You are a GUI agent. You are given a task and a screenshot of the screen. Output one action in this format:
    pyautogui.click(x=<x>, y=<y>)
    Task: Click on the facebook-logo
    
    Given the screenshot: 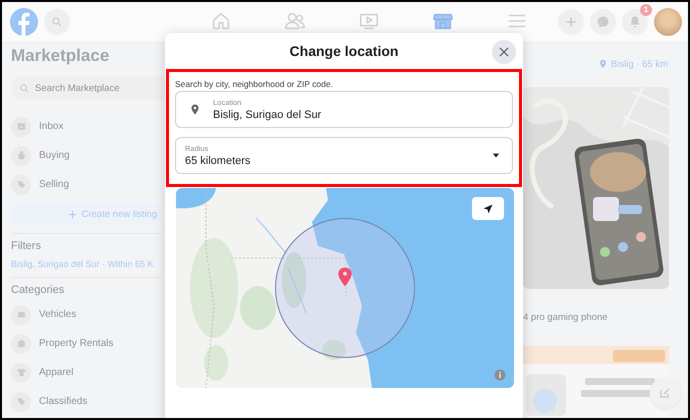 What is the action you would take?
    pyautogui.click(x=24, y=22)
    